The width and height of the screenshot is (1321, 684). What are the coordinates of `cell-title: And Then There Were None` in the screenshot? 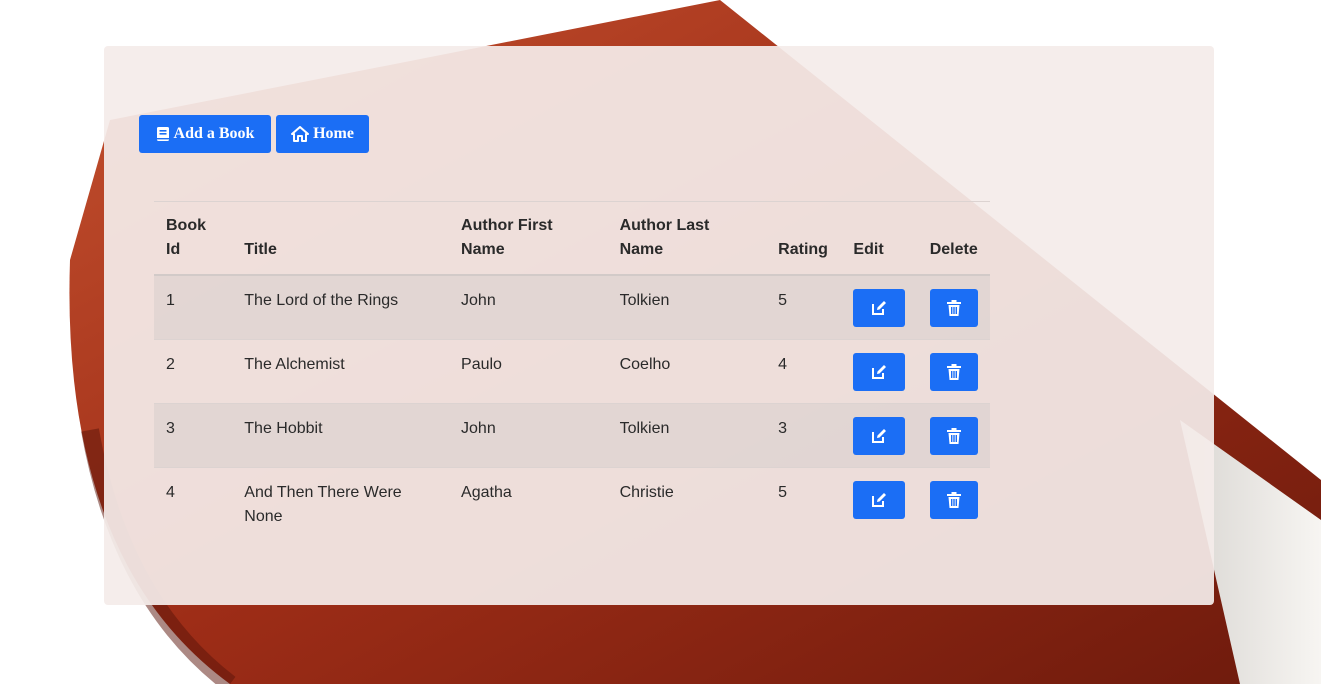 It's located at (323, 504).